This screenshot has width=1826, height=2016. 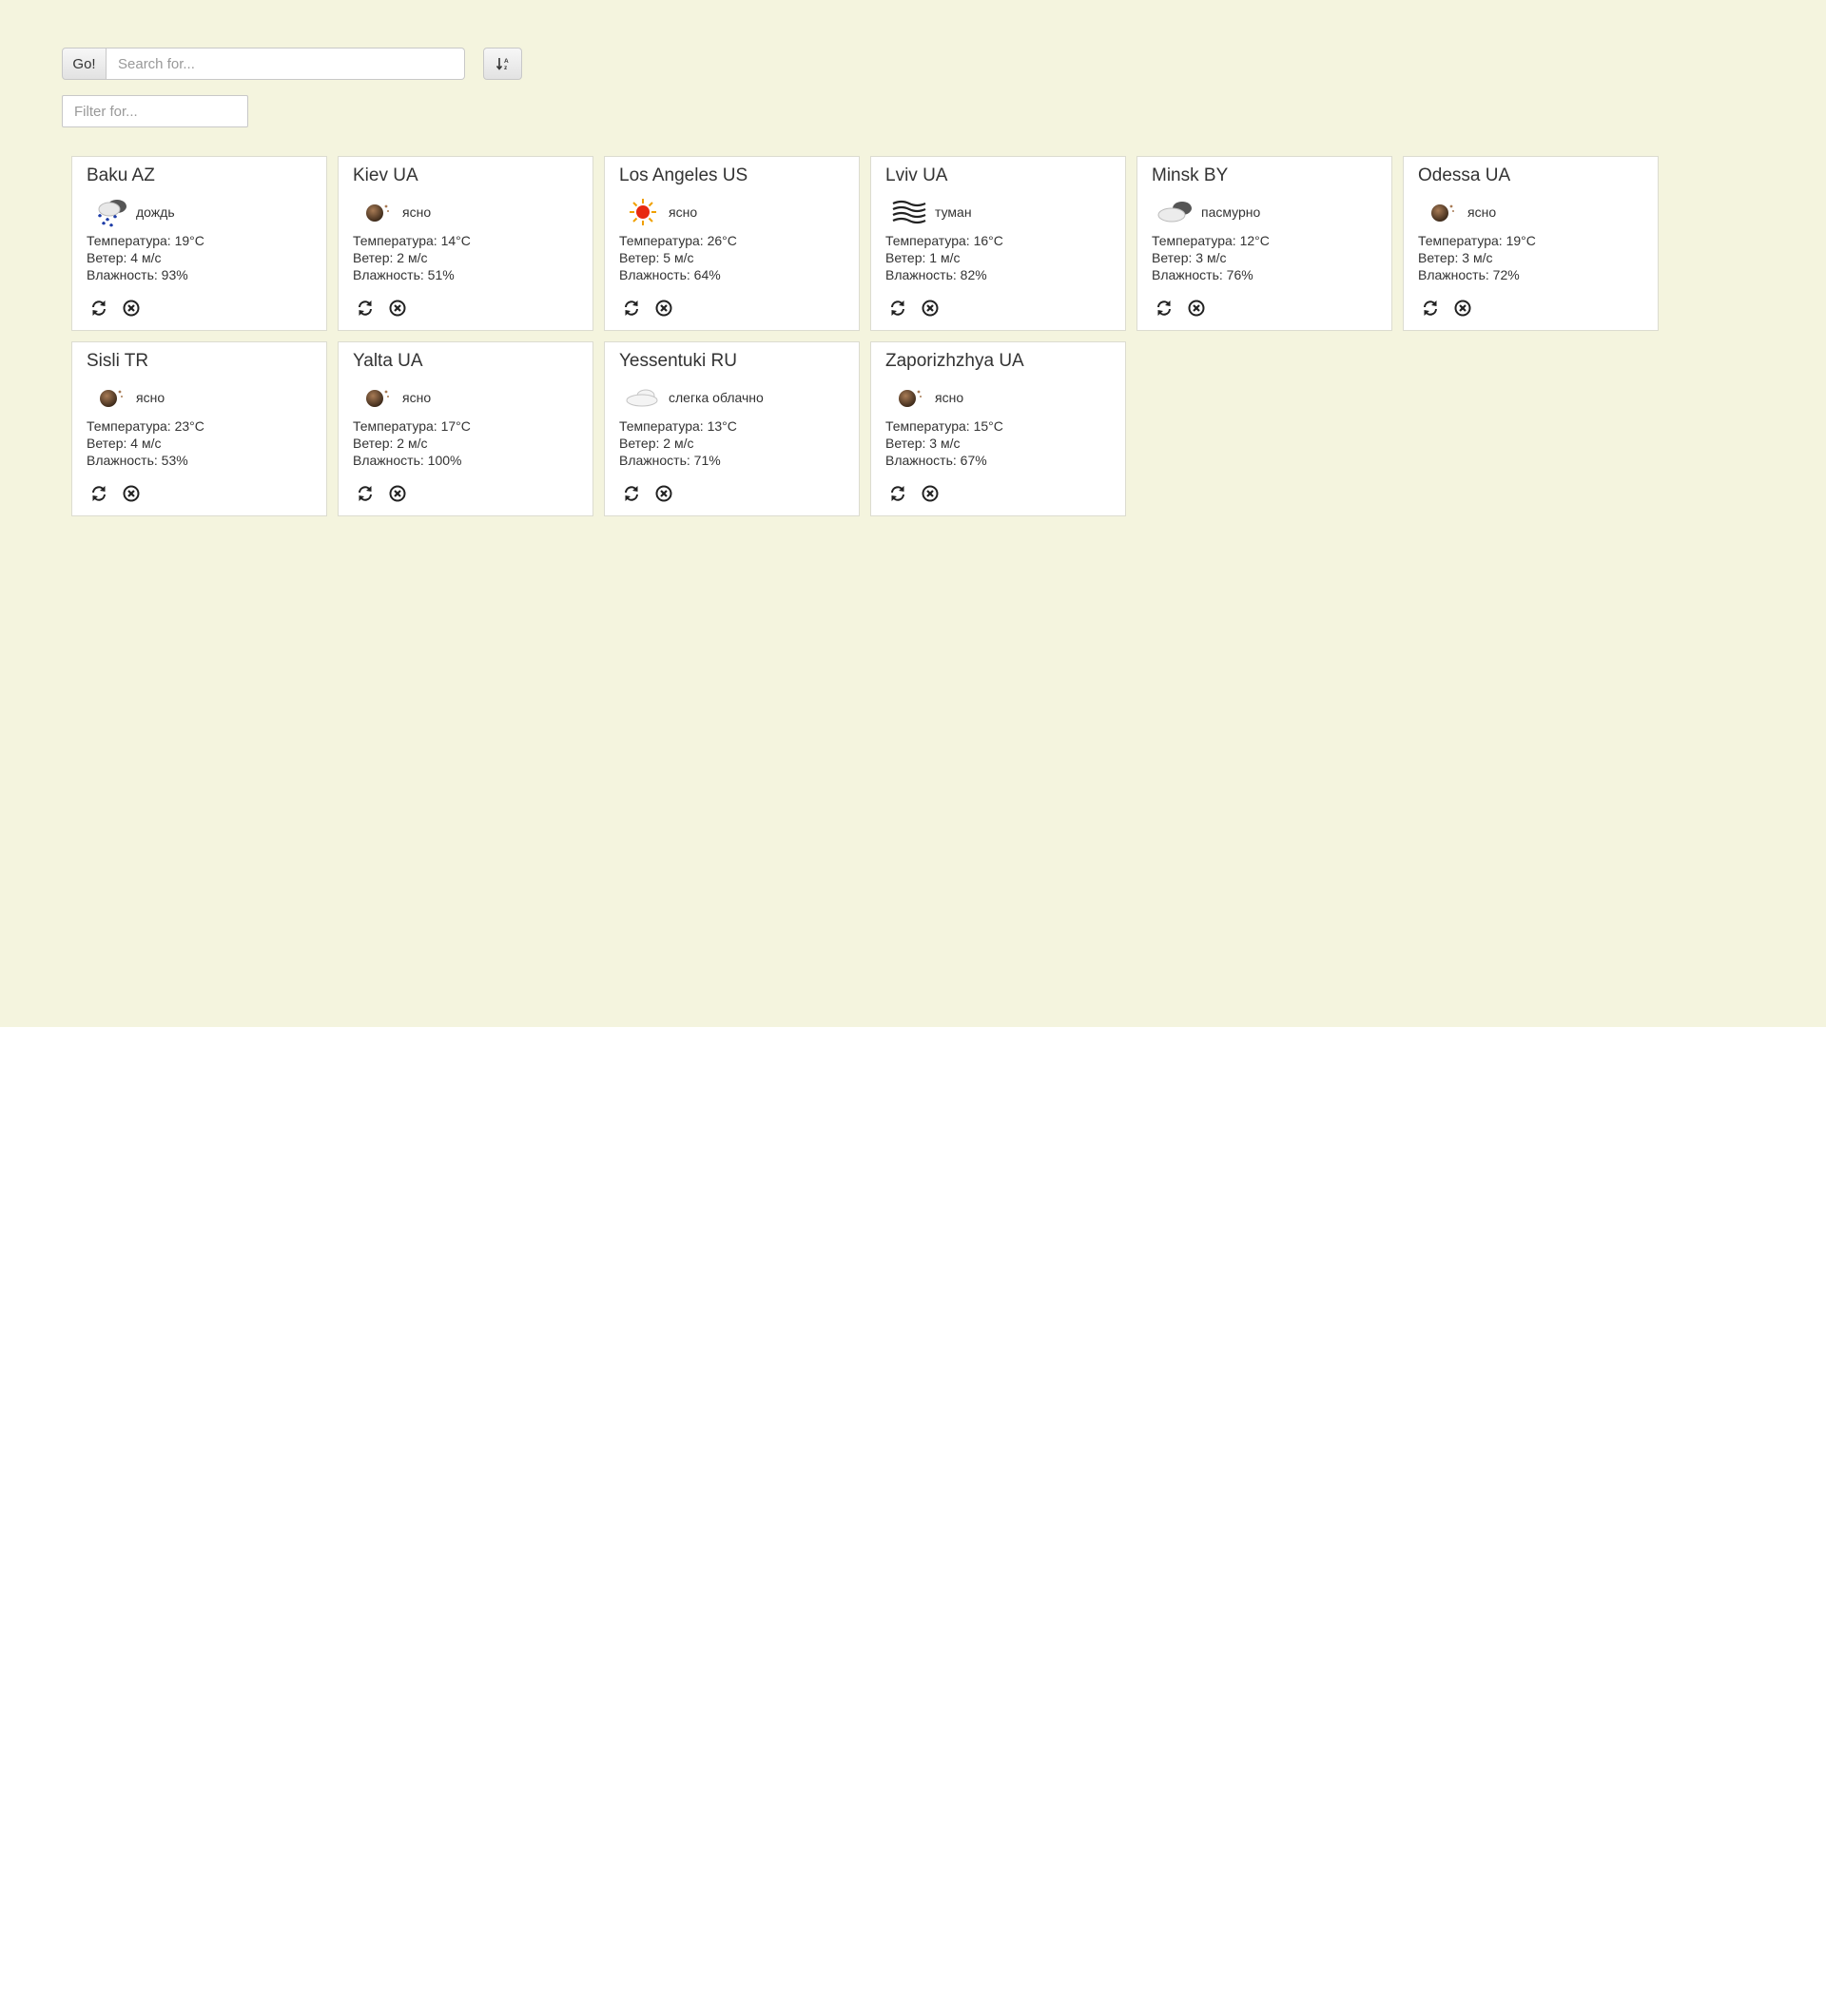 I want to click on condition-text: пасмурно, so click(x=1231, y=212).